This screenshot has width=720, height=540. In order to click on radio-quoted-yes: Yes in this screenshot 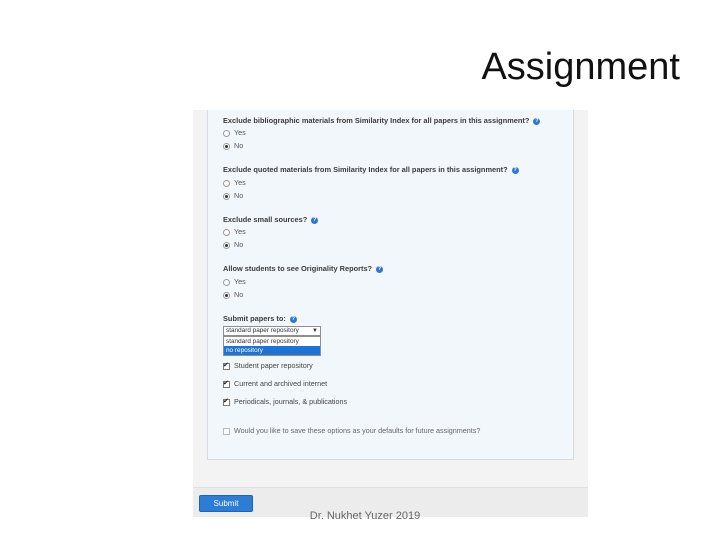, I will do `click(234, 182)`.